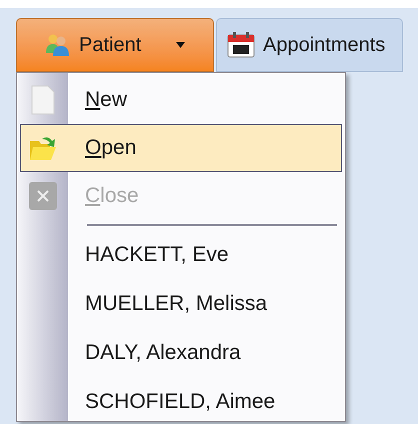  Describe the element at coordinates (115, 45) in the screenshot. I see `toolbar-button: Patient` at that location.